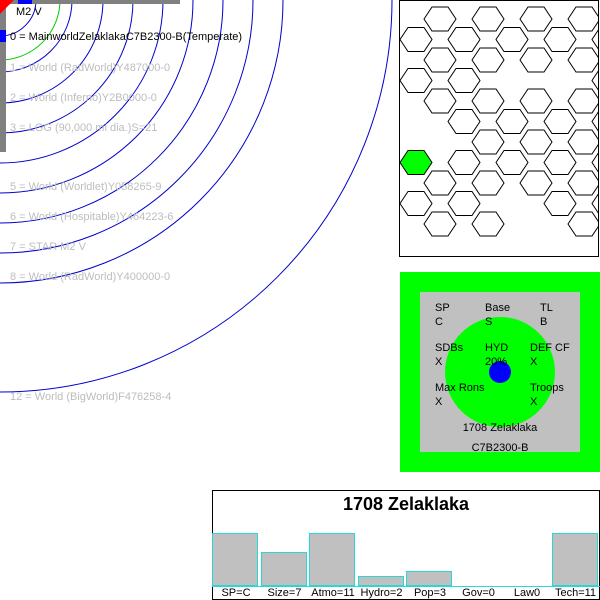 This screenshot has width=600, height=600. Describe the element at coordinates (86, 187) in the screenshot. I see `orbit-label-5: 5 = World (Worldlet)Y058265-9` at that location.